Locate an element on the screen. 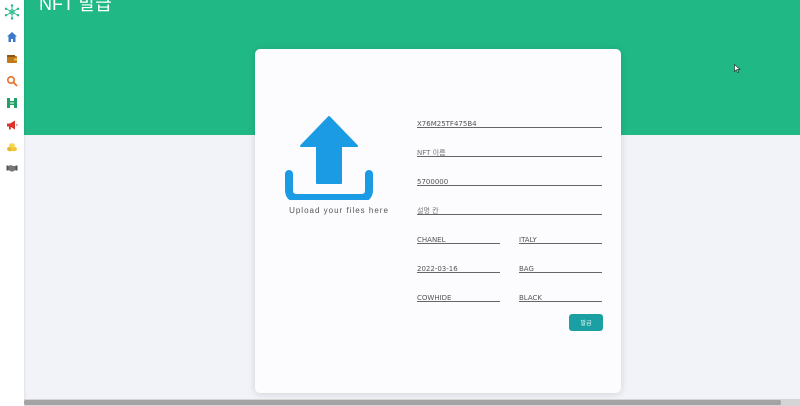 Image resolution: width=800 pixels, height=406 pixels. sidebar is located at coordinates (12, 203).